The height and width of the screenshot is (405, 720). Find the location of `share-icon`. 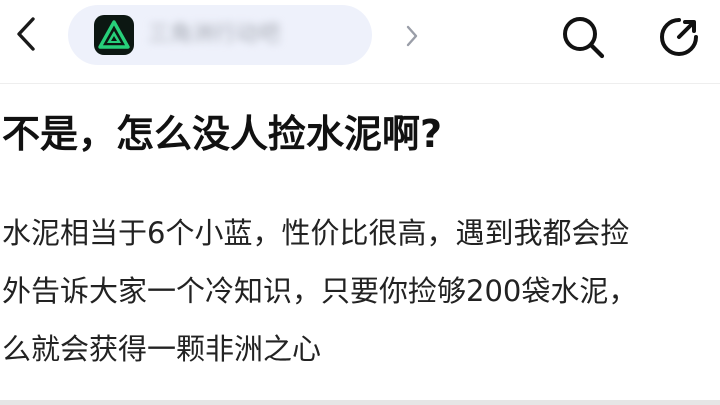

share-icon is located at coordinates (679, 37).